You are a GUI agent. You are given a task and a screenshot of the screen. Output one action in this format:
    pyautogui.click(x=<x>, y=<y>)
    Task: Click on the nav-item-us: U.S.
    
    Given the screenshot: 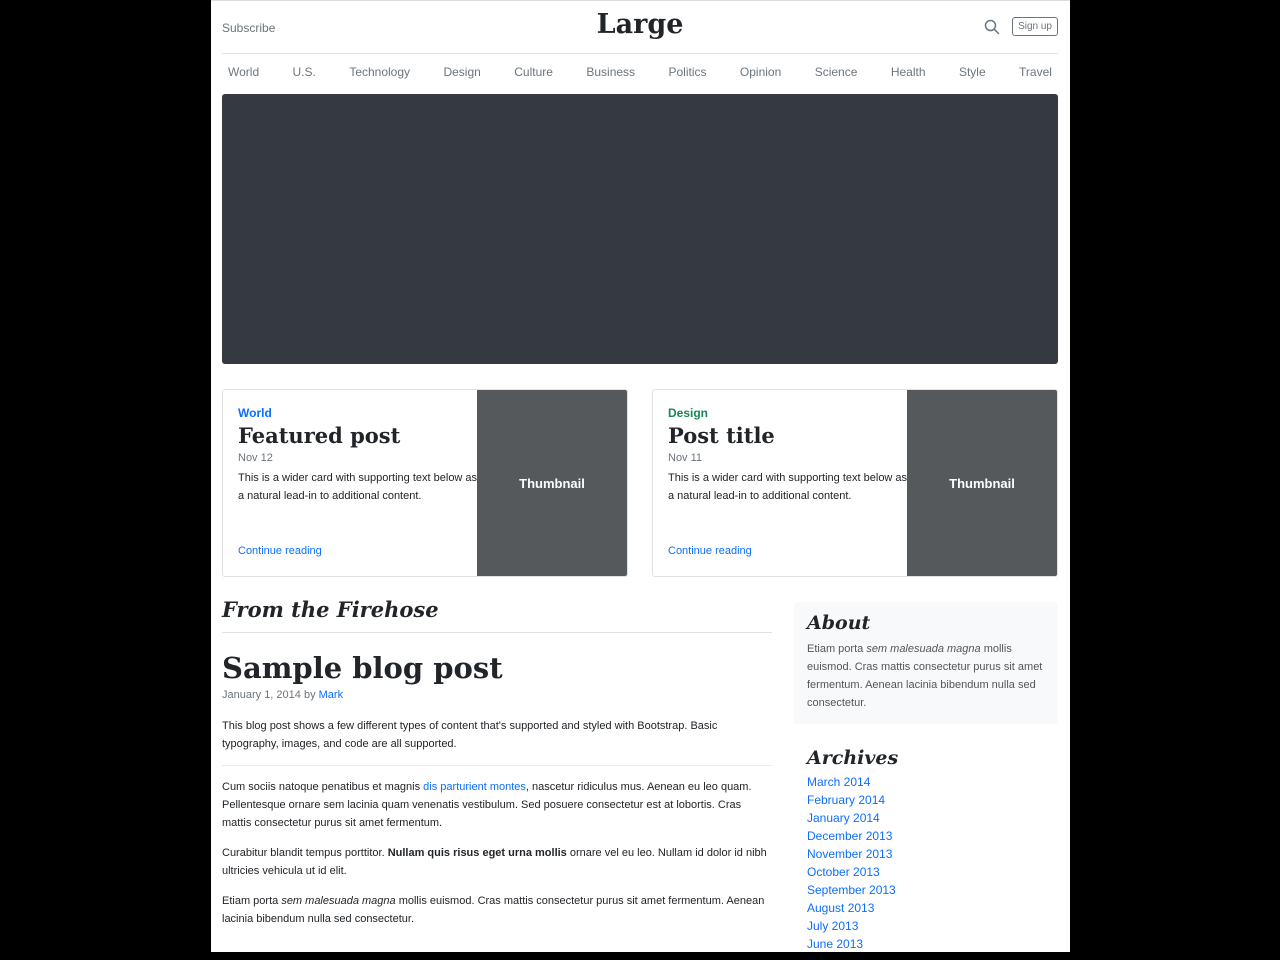 What is the action you would take?
    pyautogui.click(x=304, y=72)
    